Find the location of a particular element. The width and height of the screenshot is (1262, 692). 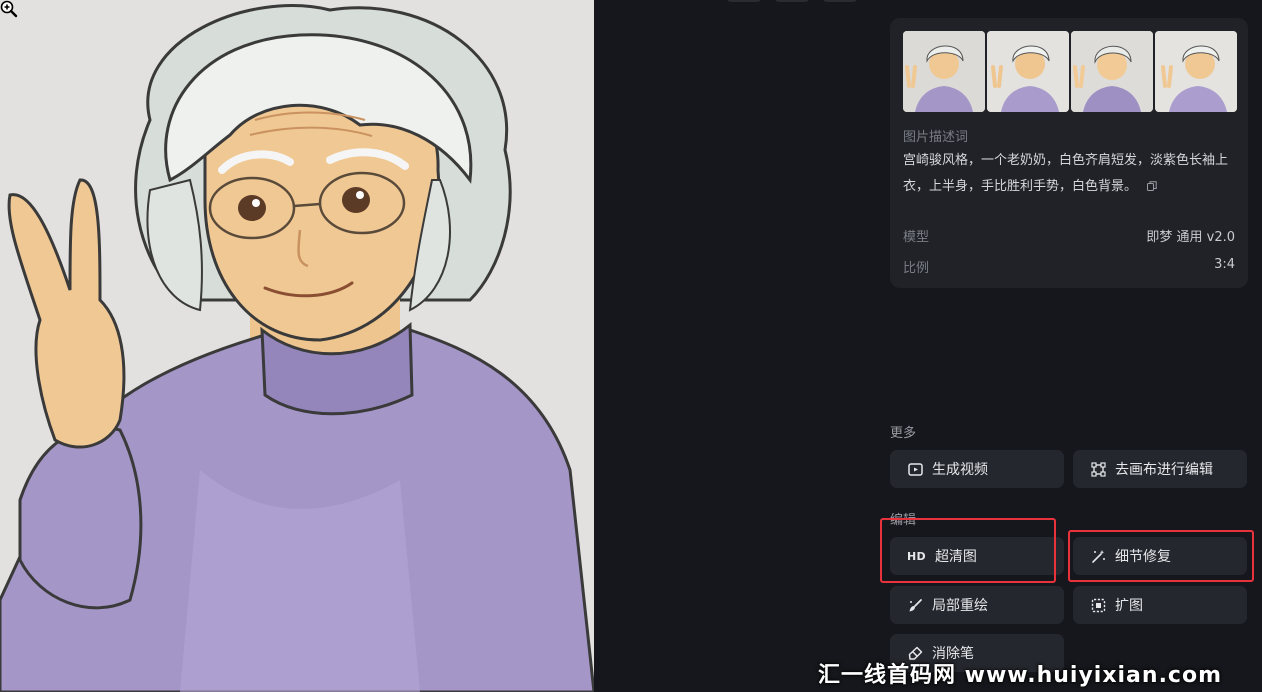

copy-icon is located at coordinates (1152, 183).